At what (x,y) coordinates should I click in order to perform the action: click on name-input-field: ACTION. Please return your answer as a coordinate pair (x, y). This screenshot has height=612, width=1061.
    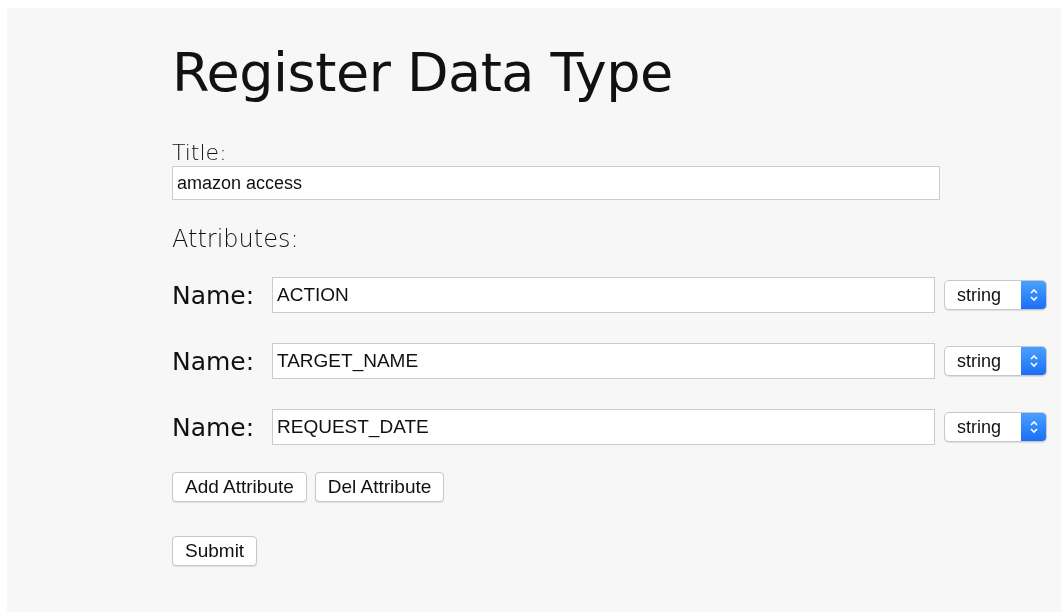
    Looking at the image, I should click on (603, 295).